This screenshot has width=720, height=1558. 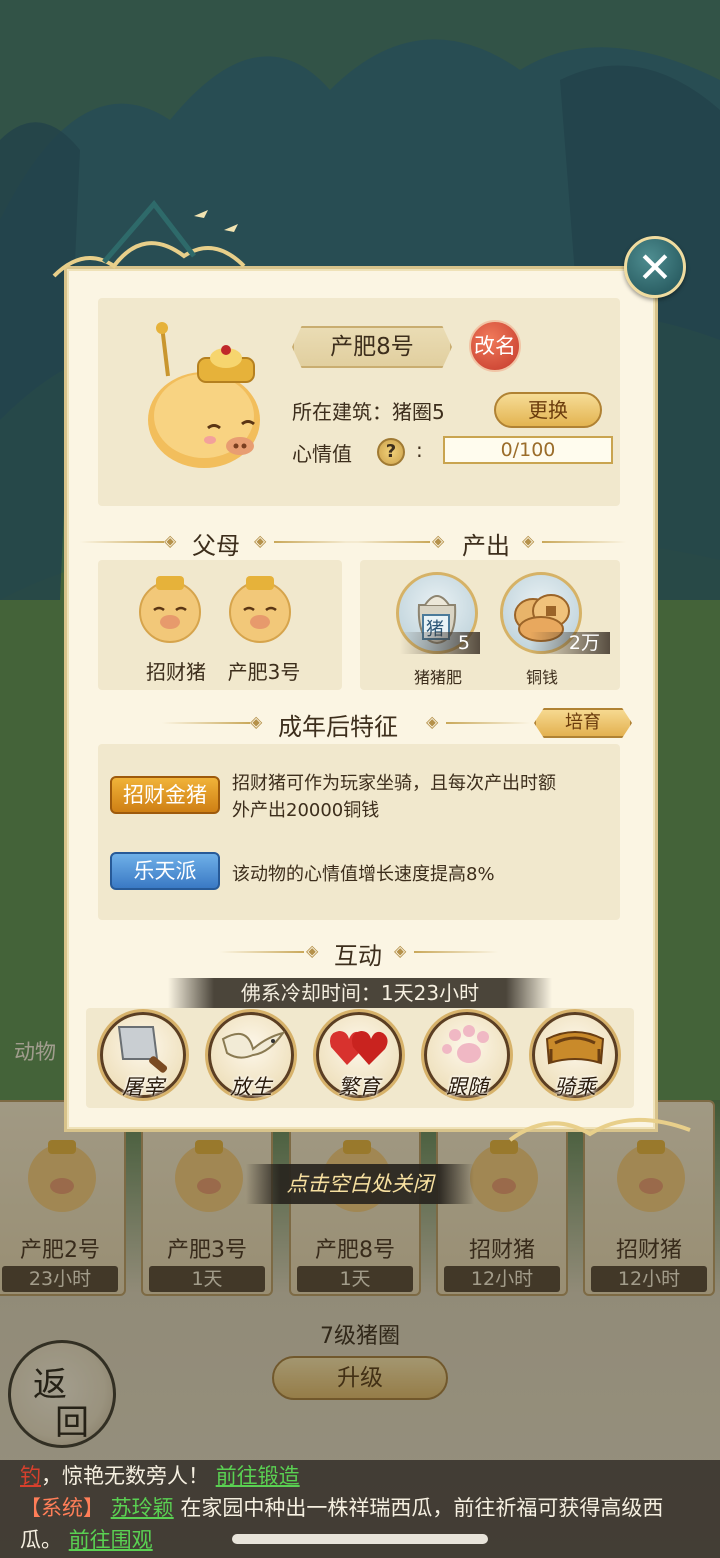 I want to click on slaughter-button: 屠宰, so click(x=143, y=1055).